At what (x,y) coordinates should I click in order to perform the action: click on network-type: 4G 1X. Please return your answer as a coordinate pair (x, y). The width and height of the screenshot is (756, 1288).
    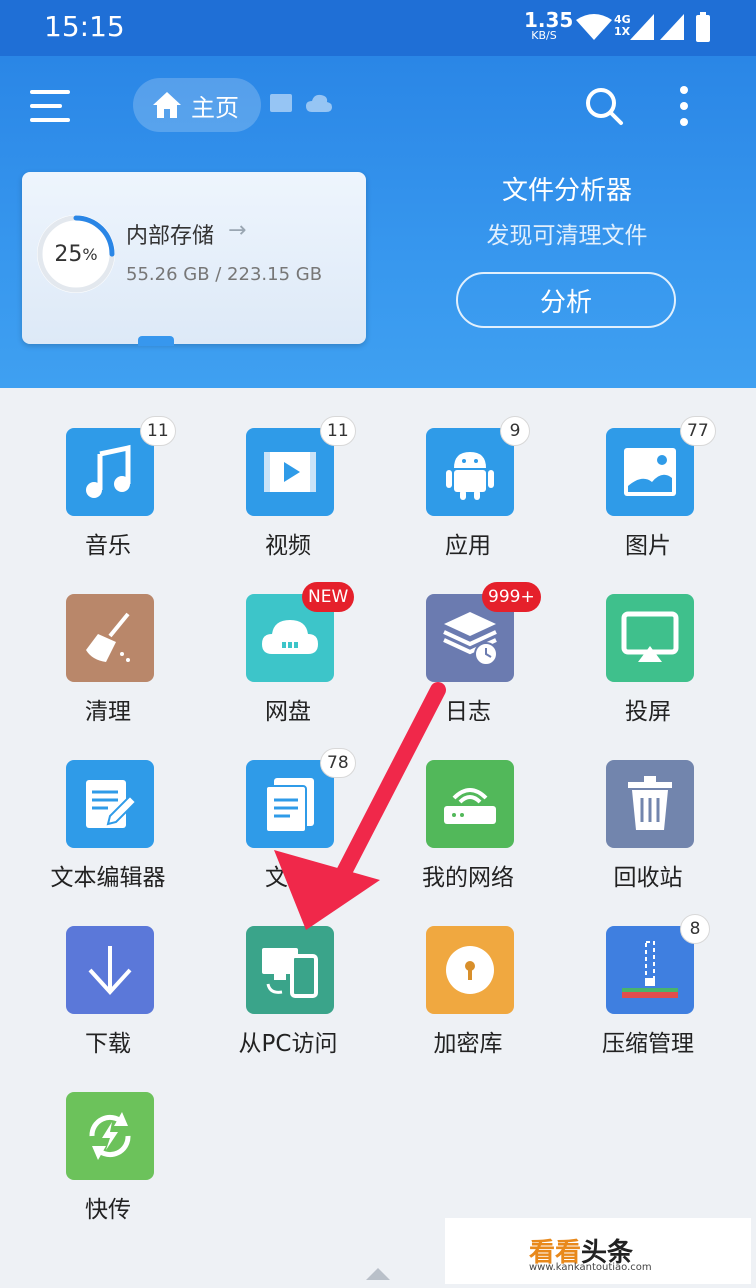
    Looking at the image, I should click on (622, 26).